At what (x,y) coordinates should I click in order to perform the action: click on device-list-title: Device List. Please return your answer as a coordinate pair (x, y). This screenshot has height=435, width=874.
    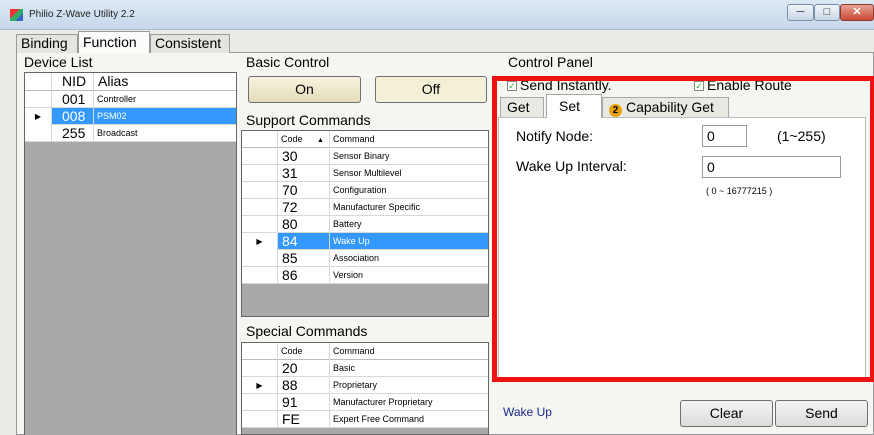
    Looking at the image, I should click on (58, 62).